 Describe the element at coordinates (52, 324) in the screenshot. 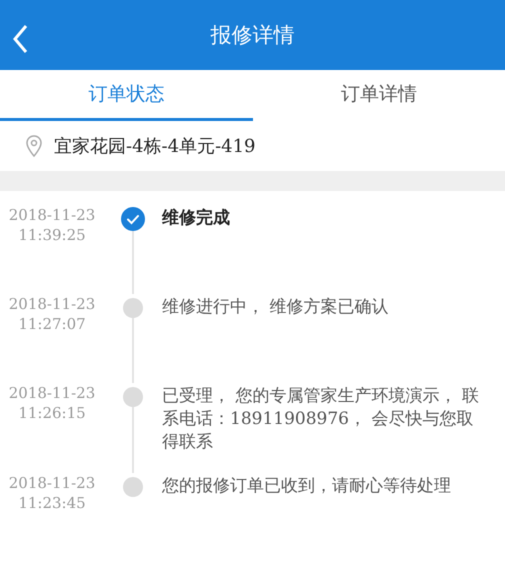

I see `event-time: 11:27:07` at that location.